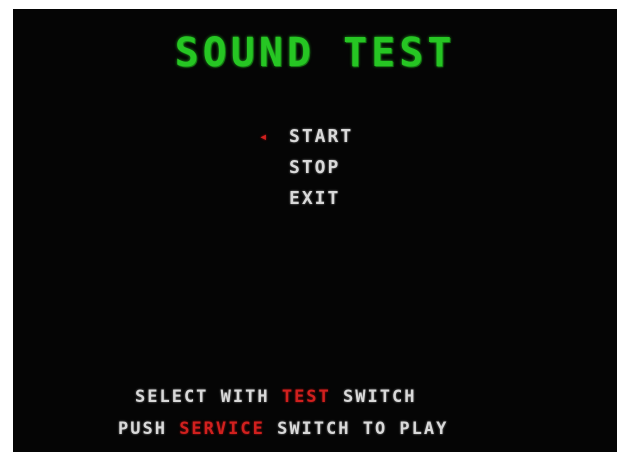 This screenshot has height=461, width=630. I want to click on menu-item-stop: STOP, so click(321, 170).